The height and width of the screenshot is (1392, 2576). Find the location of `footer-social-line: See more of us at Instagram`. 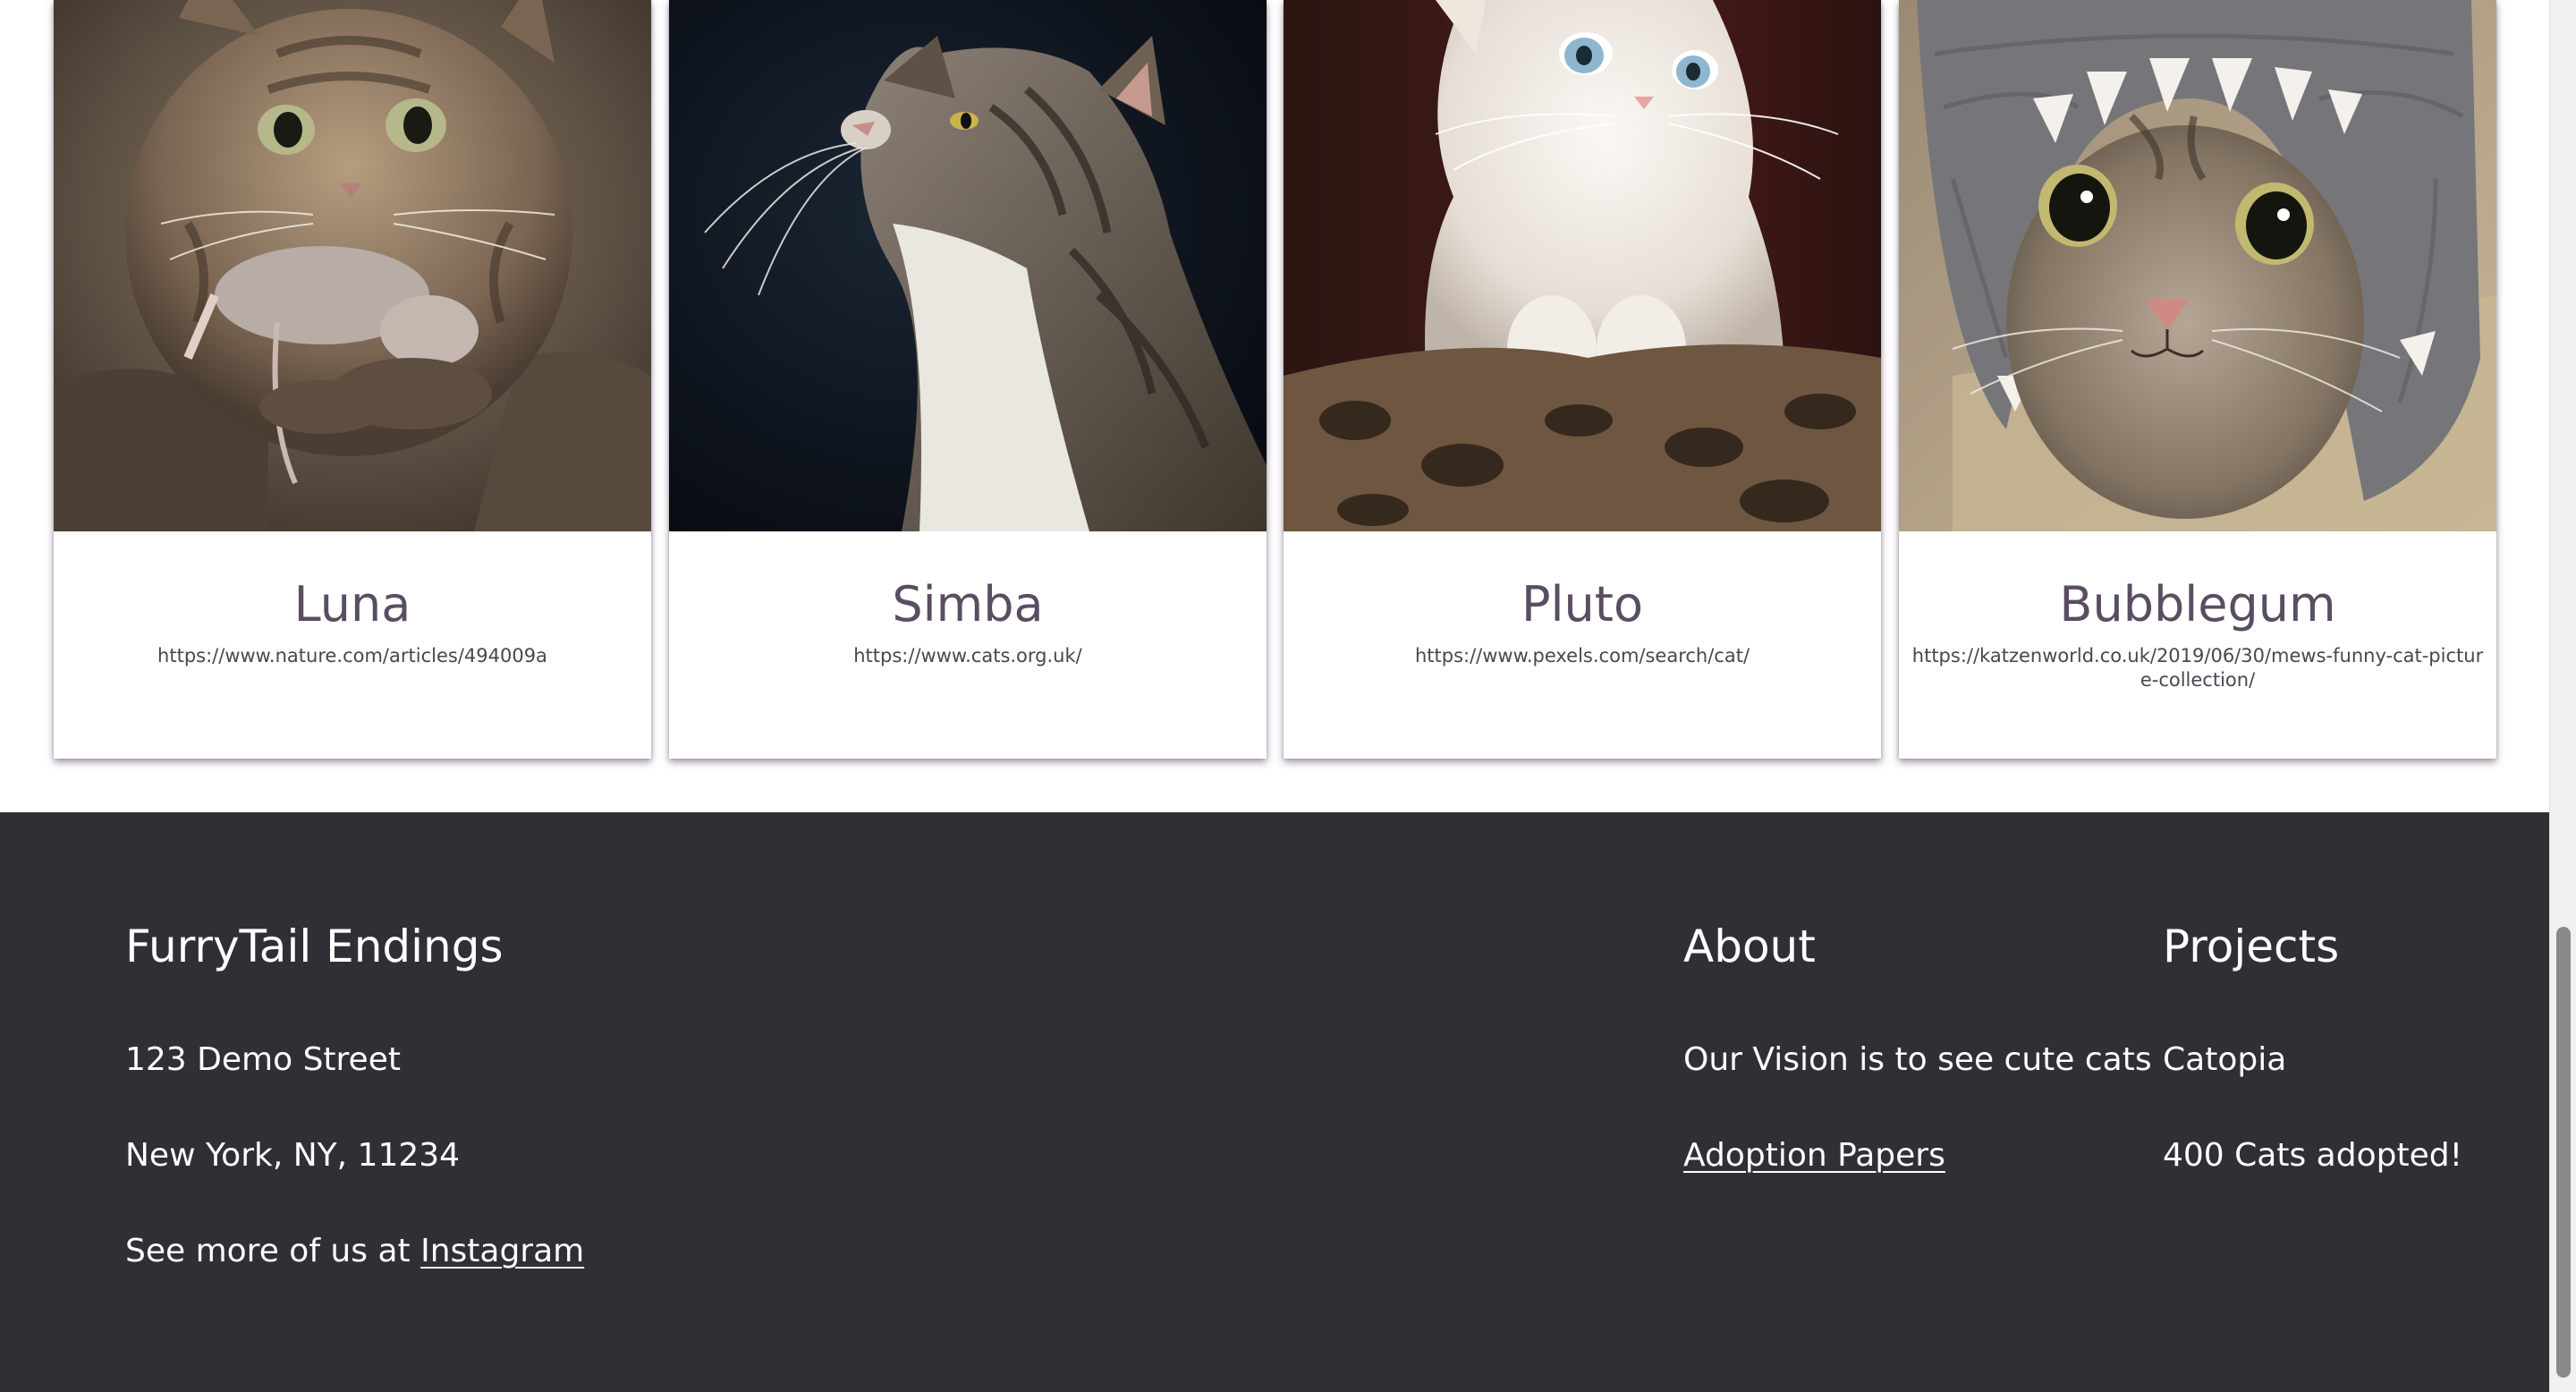

footer-social-line: See more of us at Instagram is located at coordinates (354, 1251).